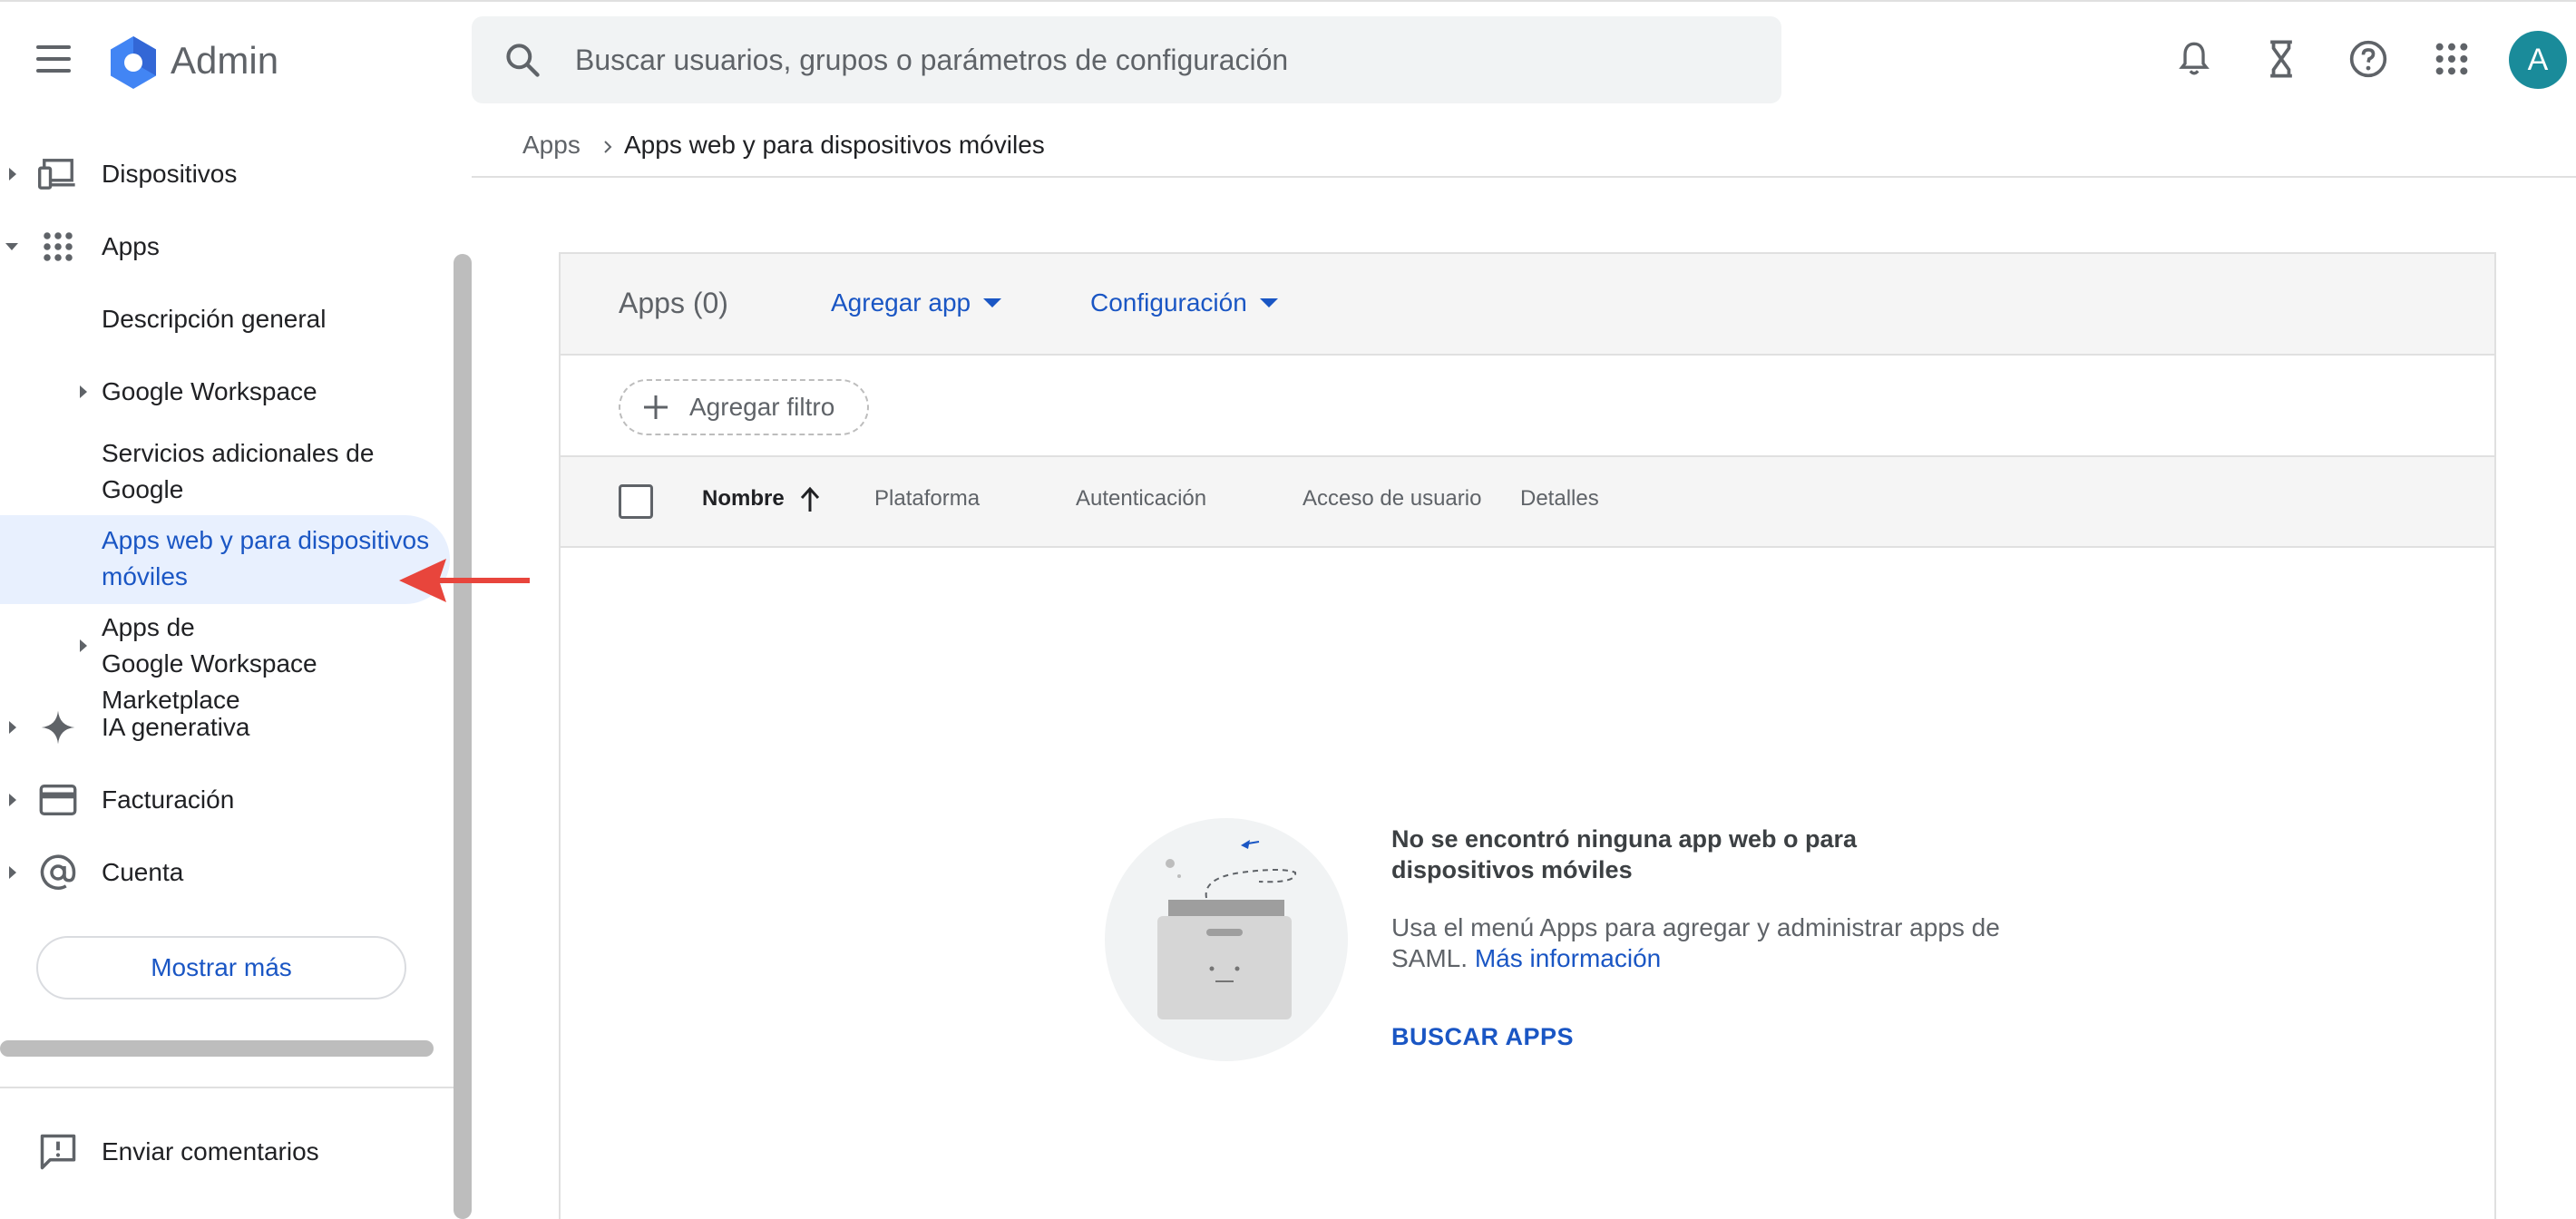  Describe the element at coordinates (1527, 407) in the screenshot. I see `filter-bar: Agregar filtro` at that location.